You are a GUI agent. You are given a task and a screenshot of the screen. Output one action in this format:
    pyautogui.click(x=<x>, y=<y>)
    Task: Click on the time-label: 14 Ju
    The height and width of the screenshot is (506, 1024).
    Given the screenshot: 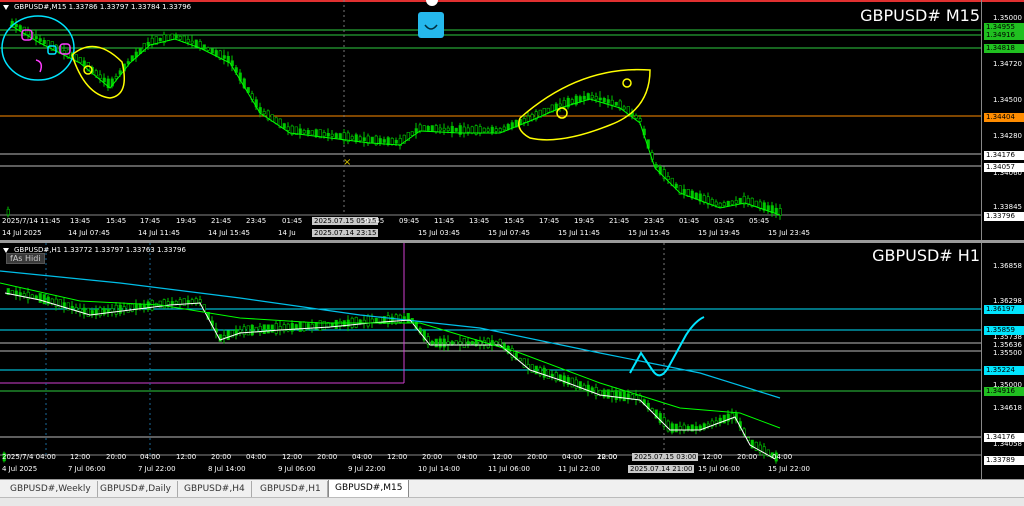 What is the action you would take?
    pyautogui.click(x=287, y=233)
    